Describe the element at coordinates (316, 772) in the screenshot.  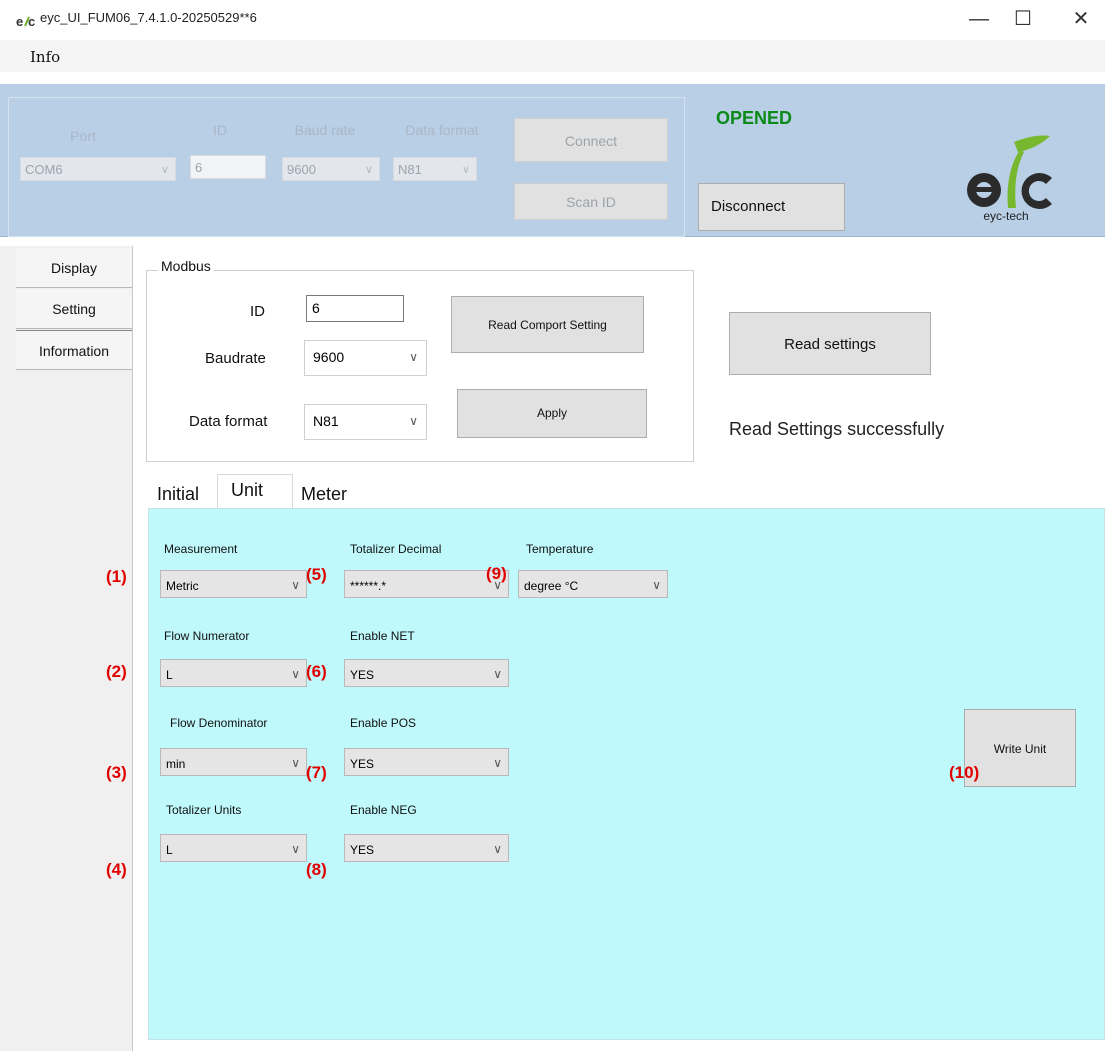
I see `annotation-marker: (7)` at that location.